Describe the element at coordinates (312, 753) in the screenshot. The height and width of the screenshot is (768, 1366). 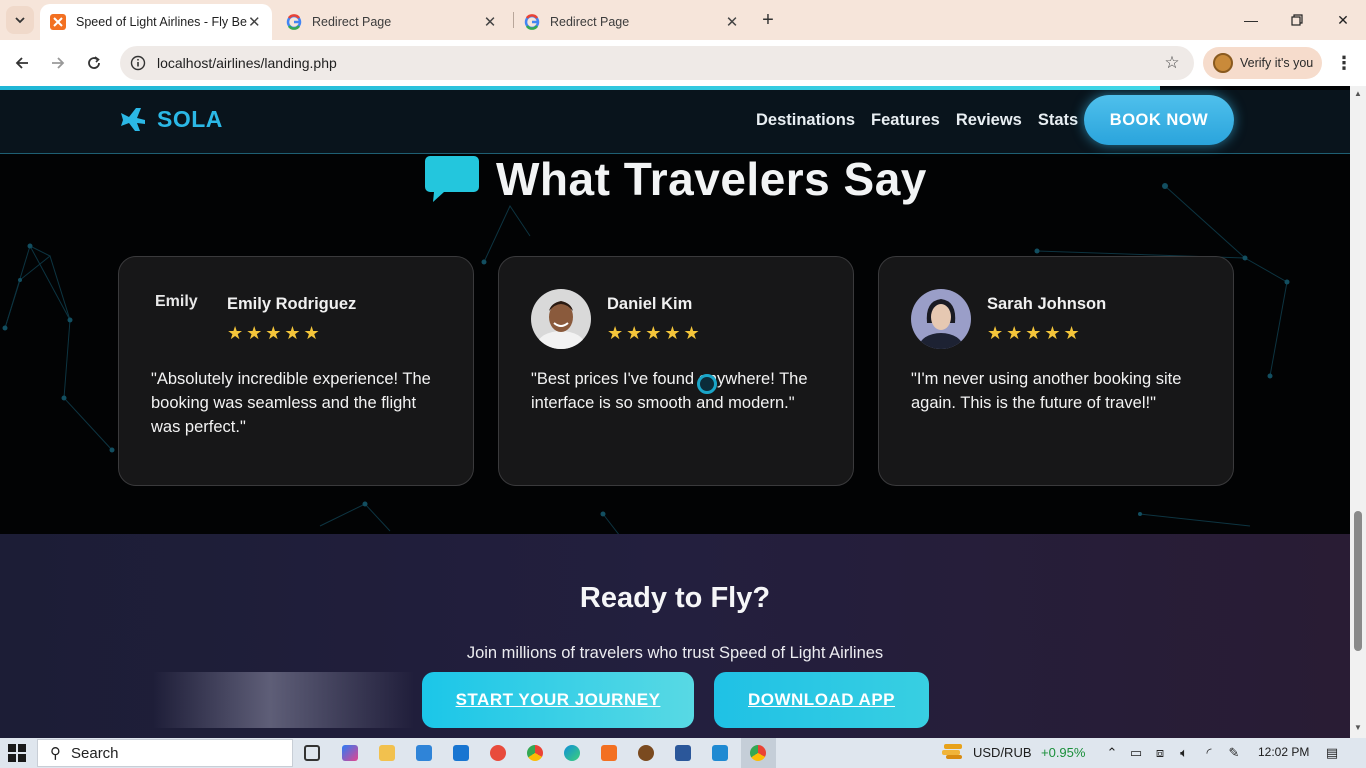
I see `task-view-icon` at that location.